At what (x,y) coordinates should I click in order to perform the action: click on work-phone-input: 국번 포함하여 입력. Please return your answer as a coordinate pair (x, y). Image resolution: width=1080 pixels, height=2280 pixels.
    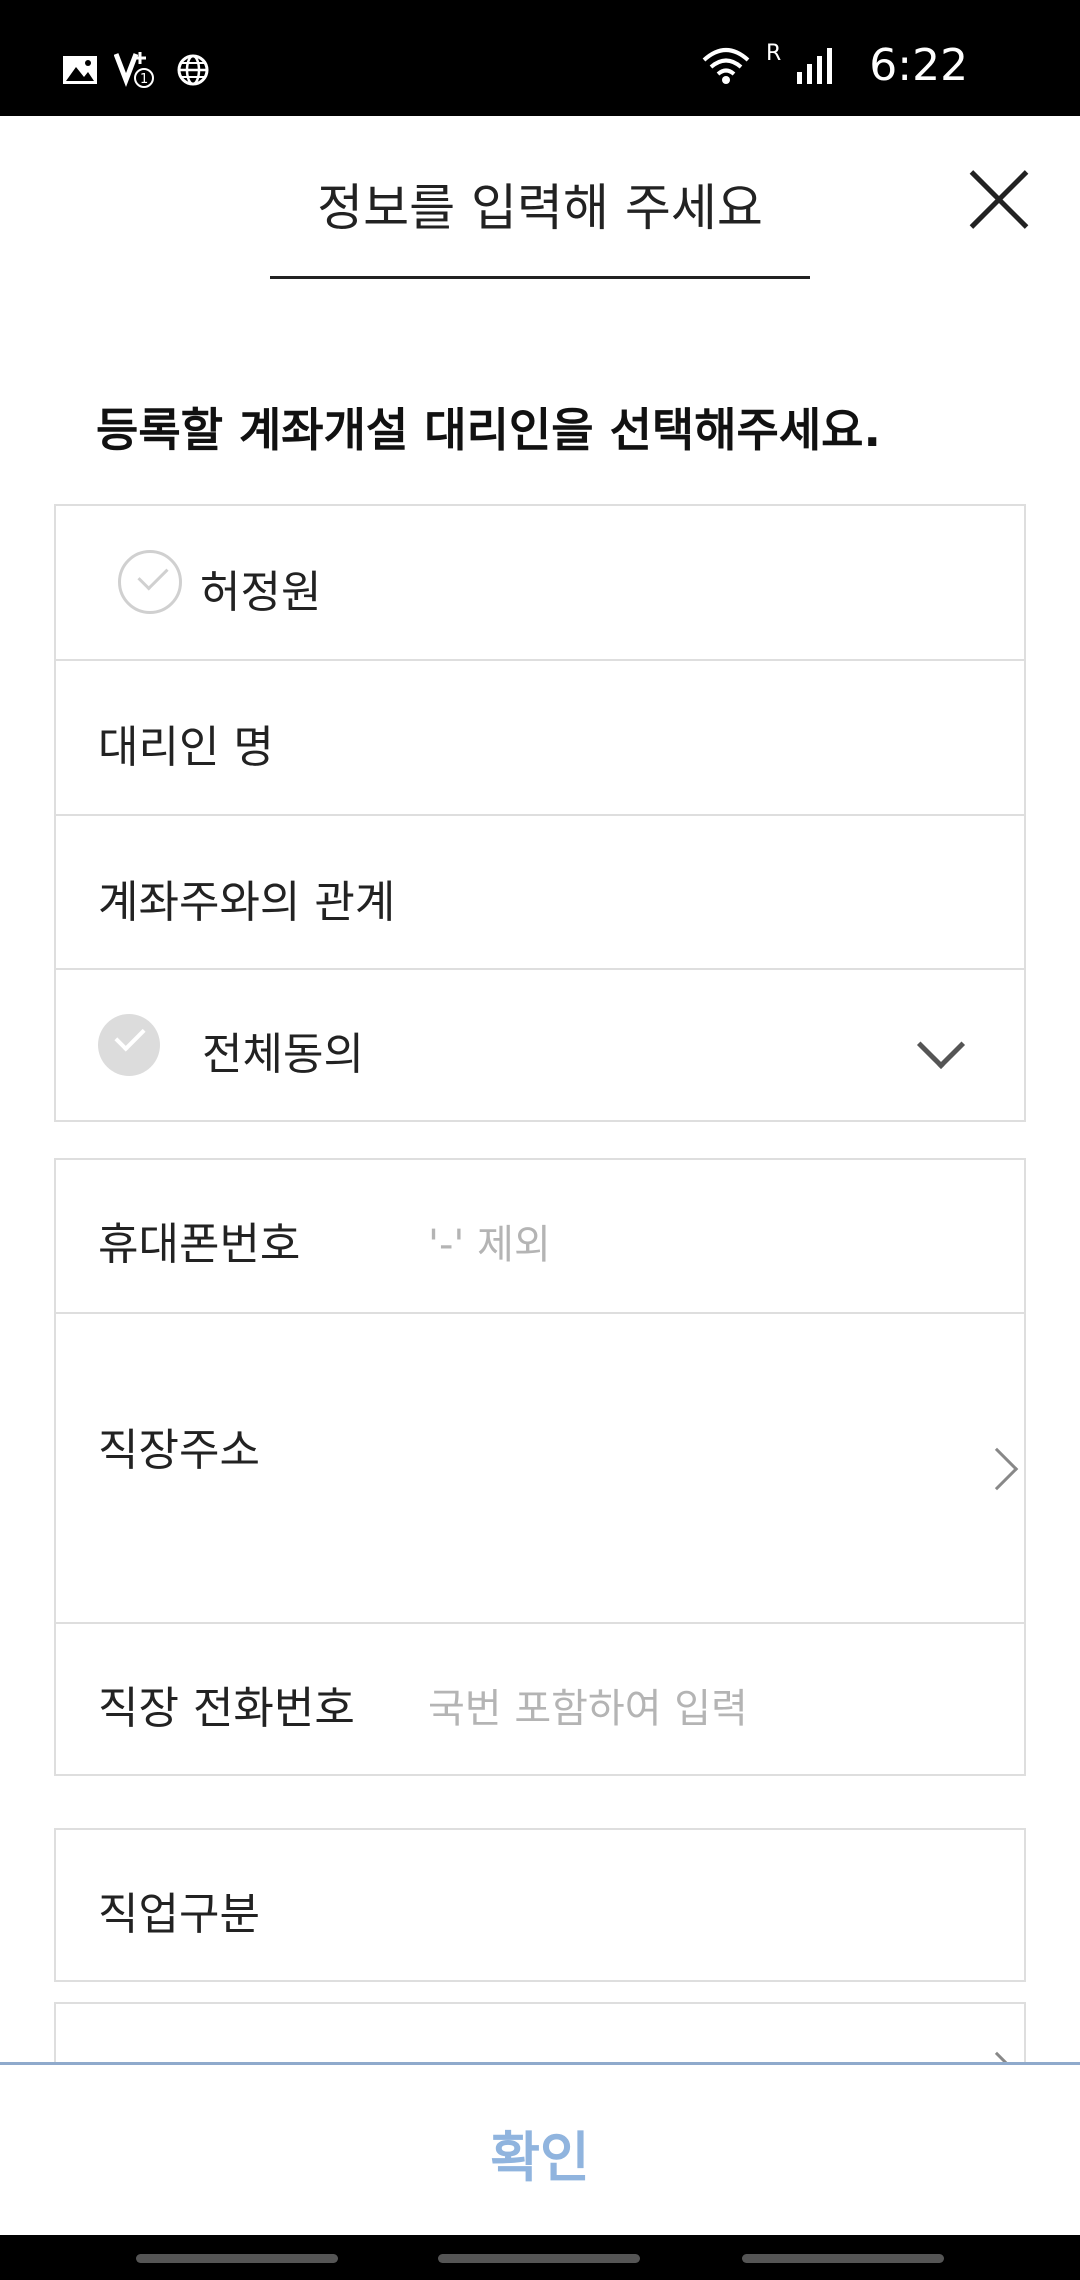
    Looking at the image, I should click on (588, 1705).